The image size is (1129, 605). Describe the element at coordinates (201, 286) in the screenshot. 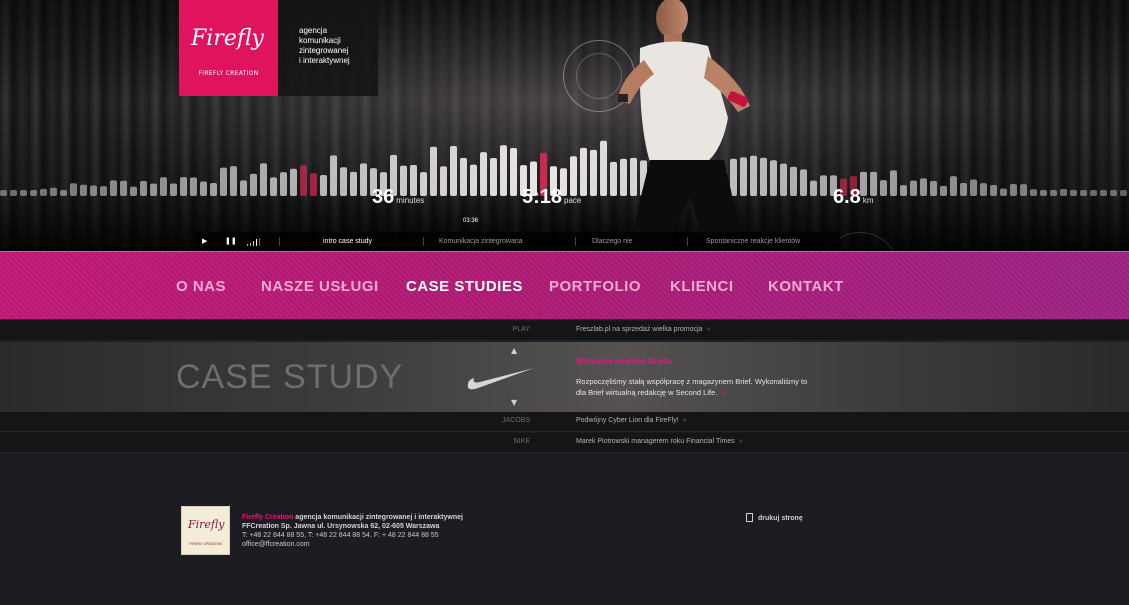

I see `nav-item-o-nas: O NAS` at that location.